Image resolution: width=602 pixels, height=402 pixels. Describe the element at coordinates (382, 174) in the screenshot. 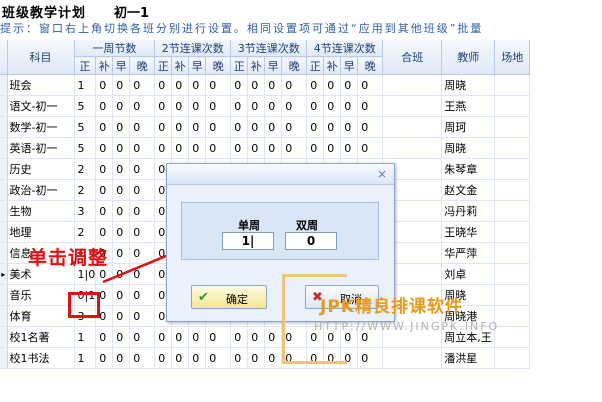

I see `close-icon: ×` at that location.